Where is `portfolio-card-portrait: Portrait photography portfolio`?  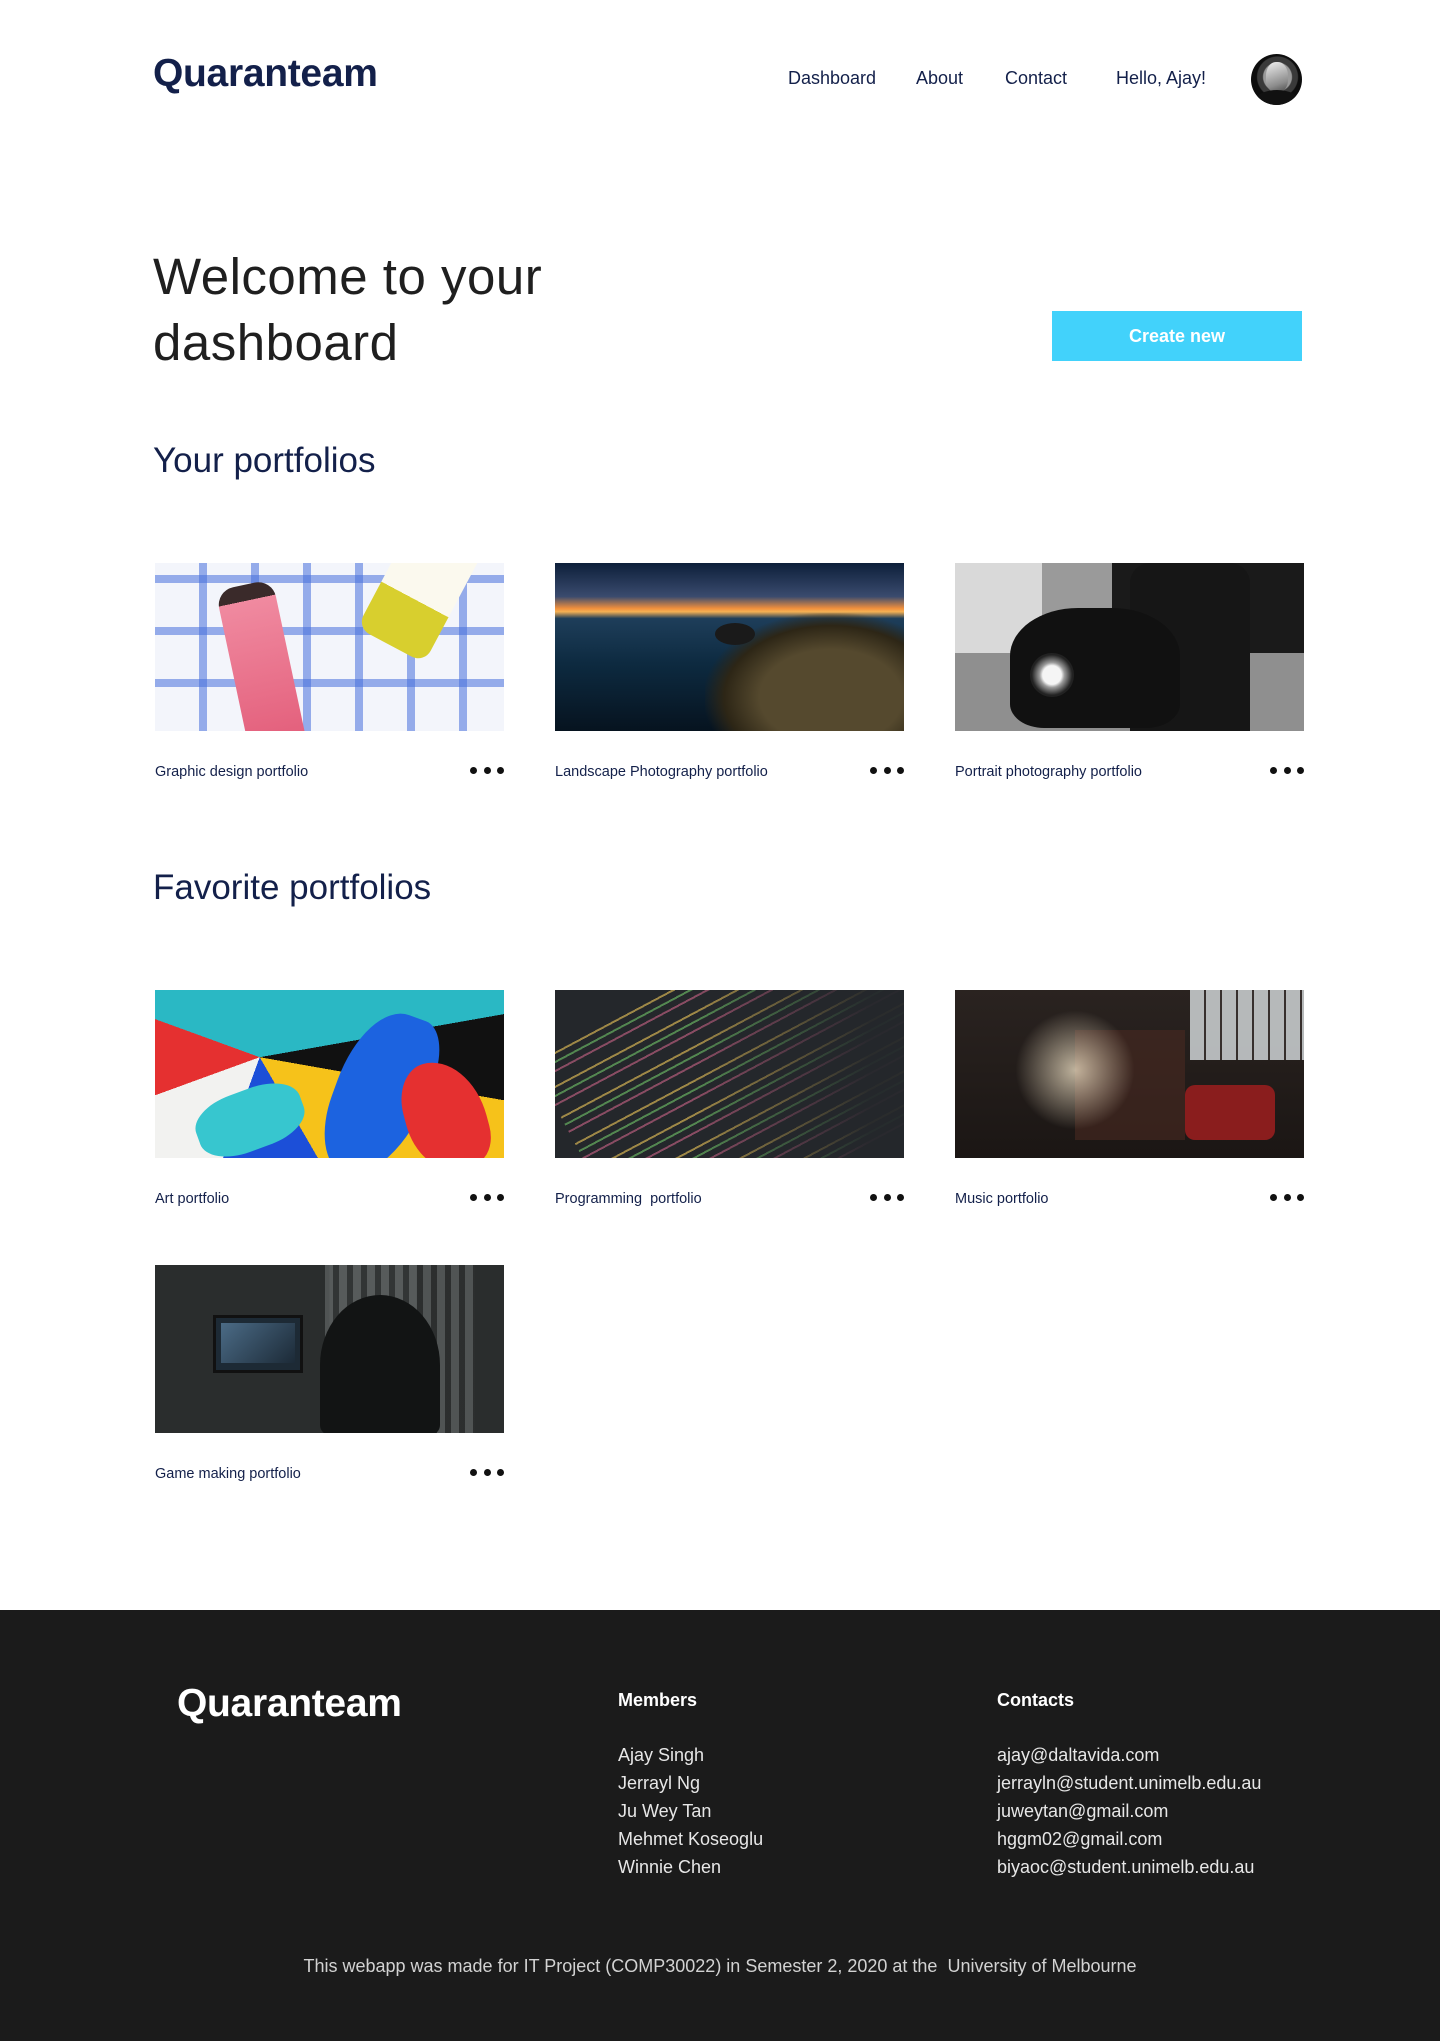
portfolio-card-portrait: Portrait photography portfolio is located at coordinates (1129, 678).